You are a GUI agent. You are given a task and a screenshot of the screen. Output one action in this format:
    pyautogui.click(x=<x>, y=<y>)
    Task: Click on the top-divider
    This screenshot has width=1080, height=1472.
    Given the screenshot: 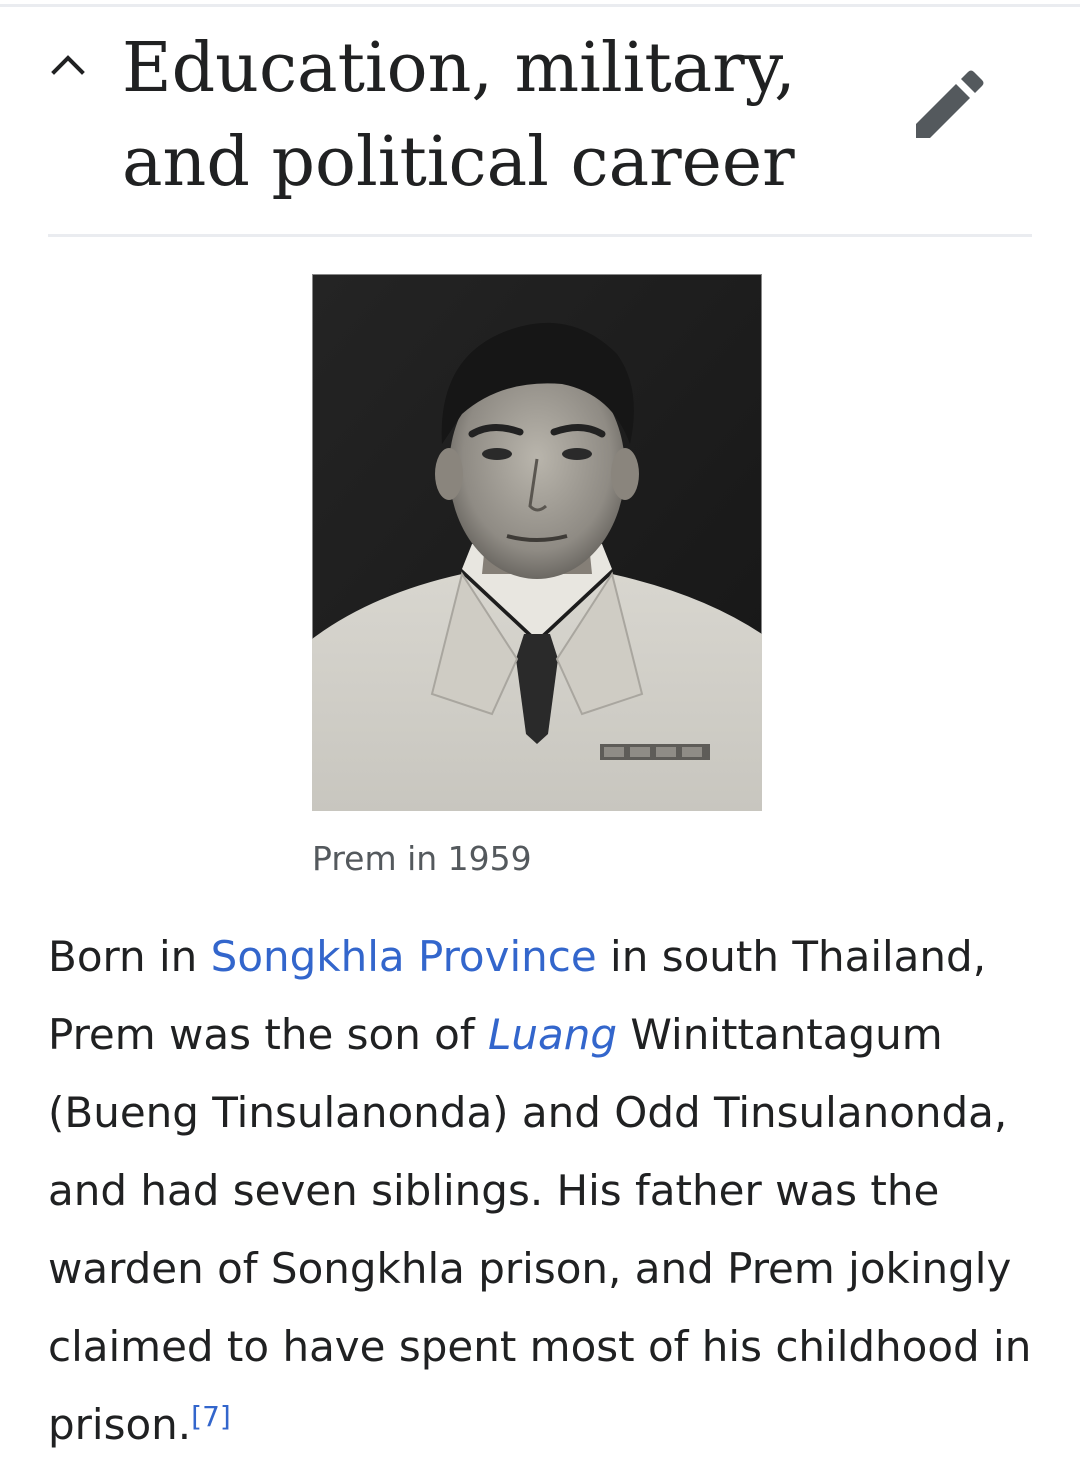 What is the action you would take?
    pyautogui.click(x=540, y=5)
    